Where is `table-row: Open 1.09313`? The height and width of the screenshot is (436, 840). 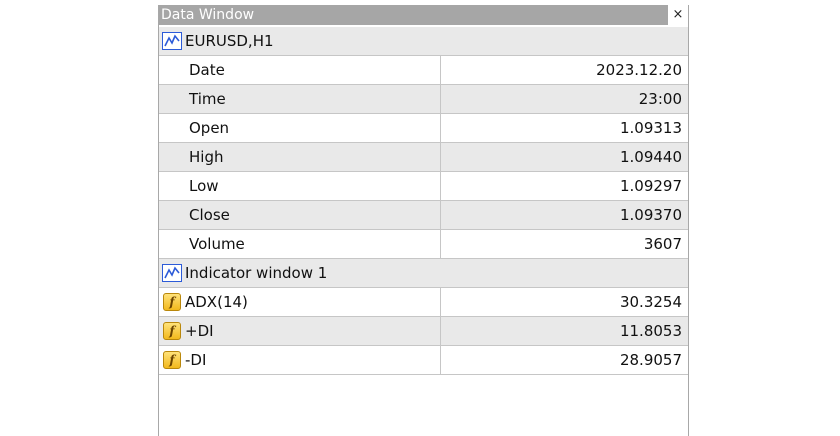 table-row: Open 1.09313 is located at coordinates (423, 128).